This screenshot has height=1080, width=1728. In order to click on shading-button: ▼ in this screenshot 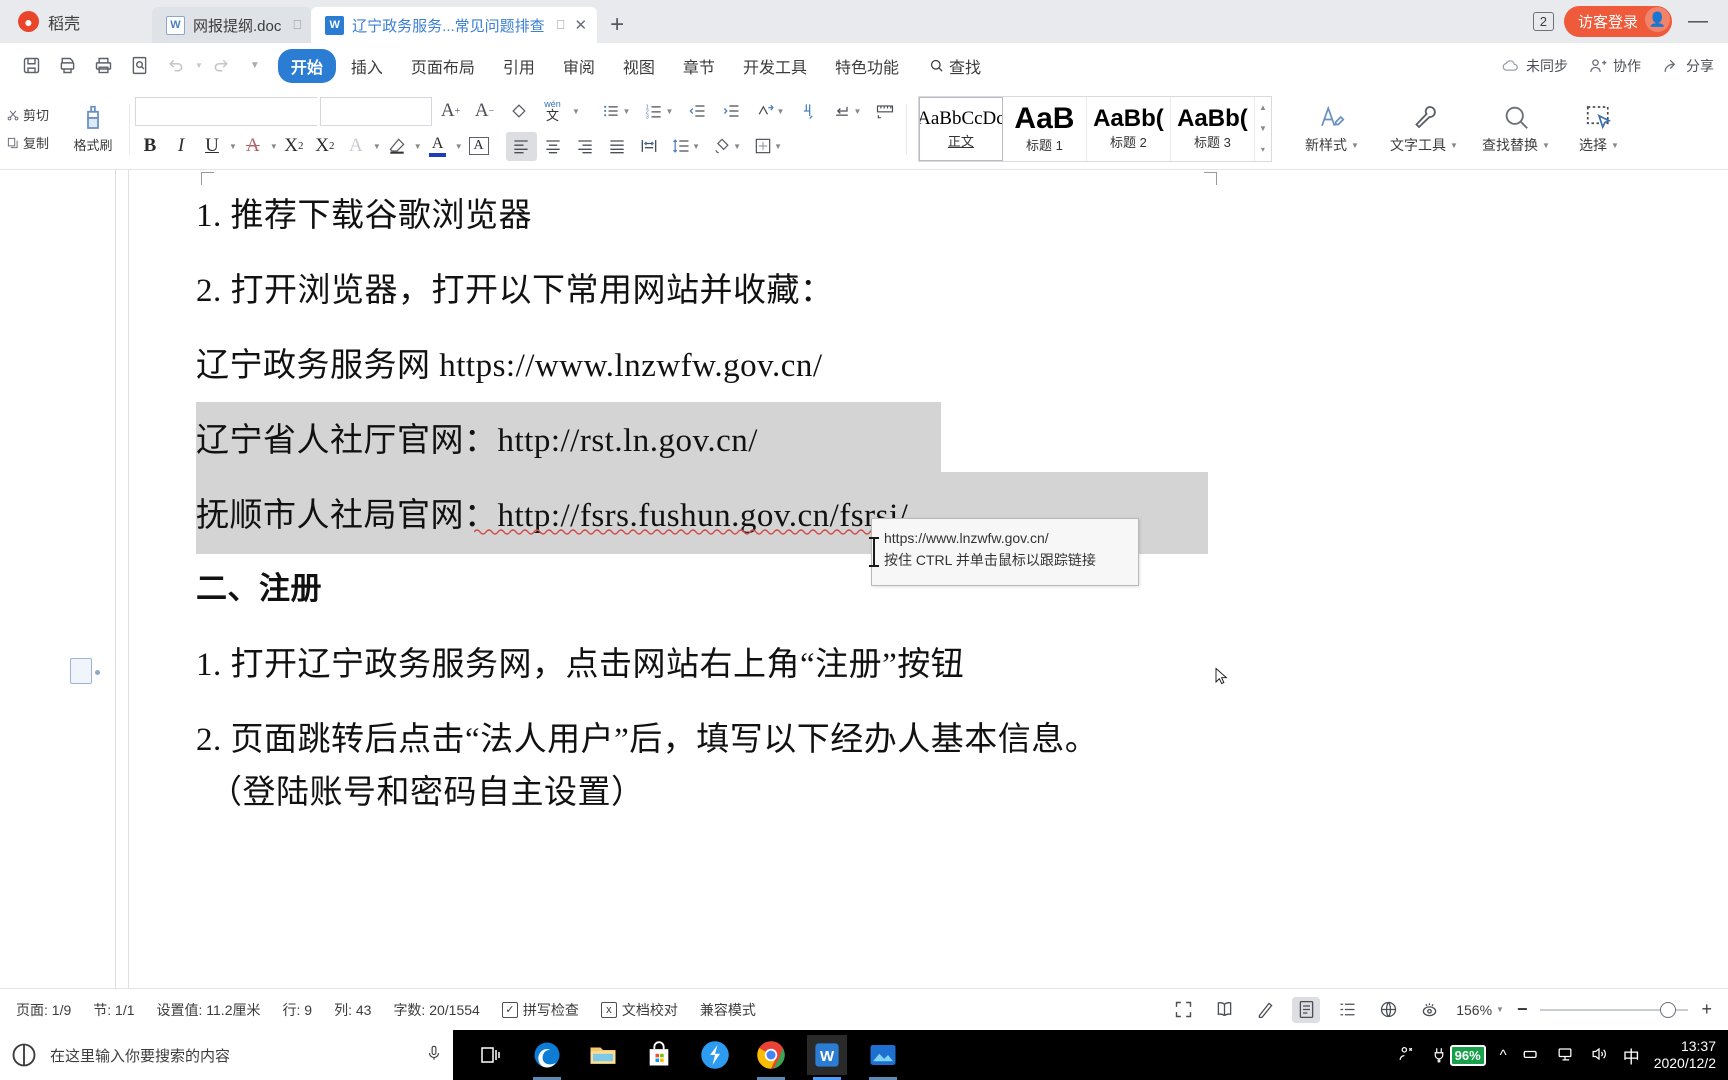, I will do `click(727, 146)`.